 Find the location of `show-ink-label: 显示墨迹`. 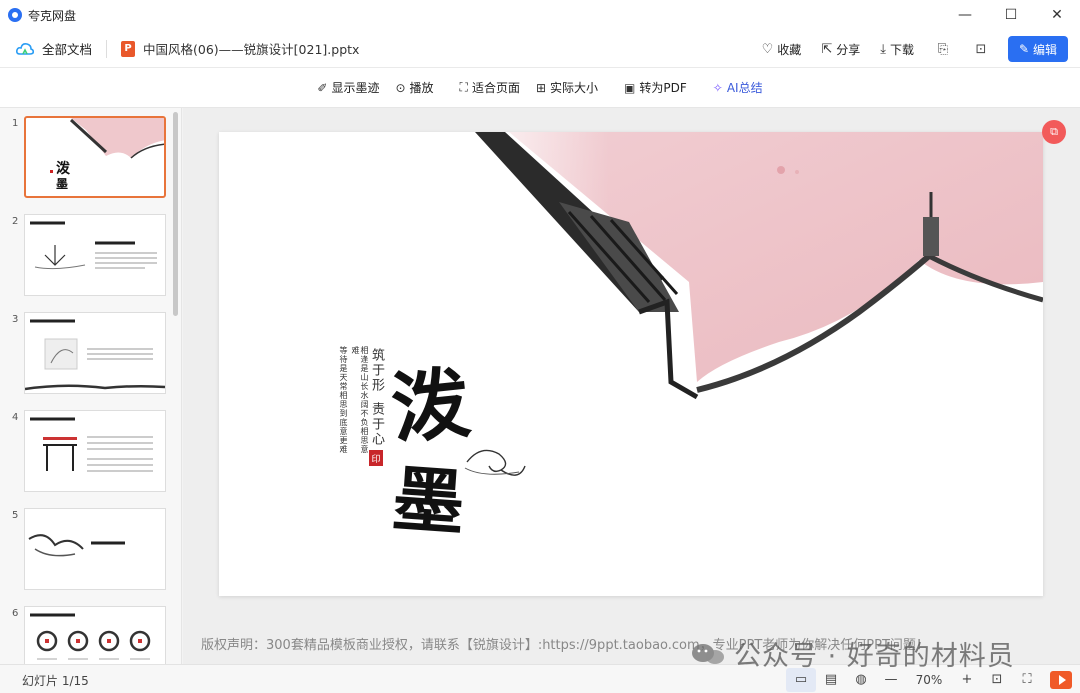

show-ink-label: 显示墨迹 is located at coordinates (355, 88).